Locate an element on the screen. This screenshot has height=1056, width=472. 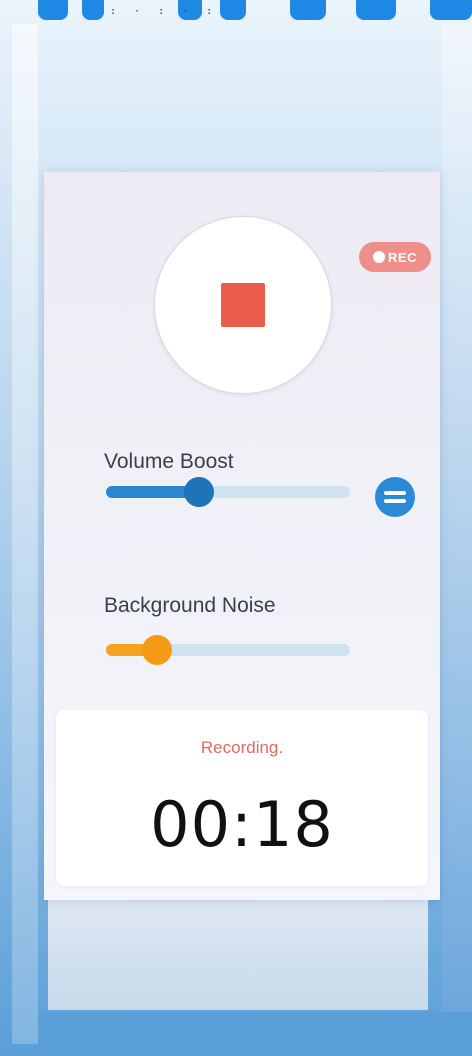
volume-boost-slider is located at coordinates (228, 492).